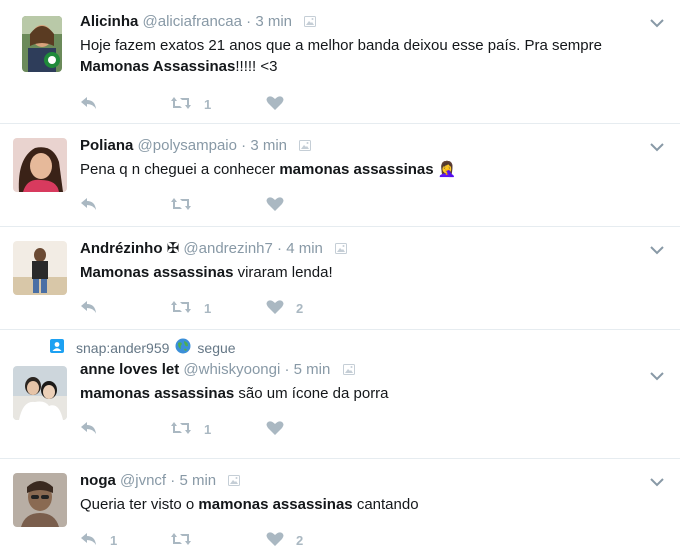  I want to click on display-name: Alicinha, so click(109, 21).